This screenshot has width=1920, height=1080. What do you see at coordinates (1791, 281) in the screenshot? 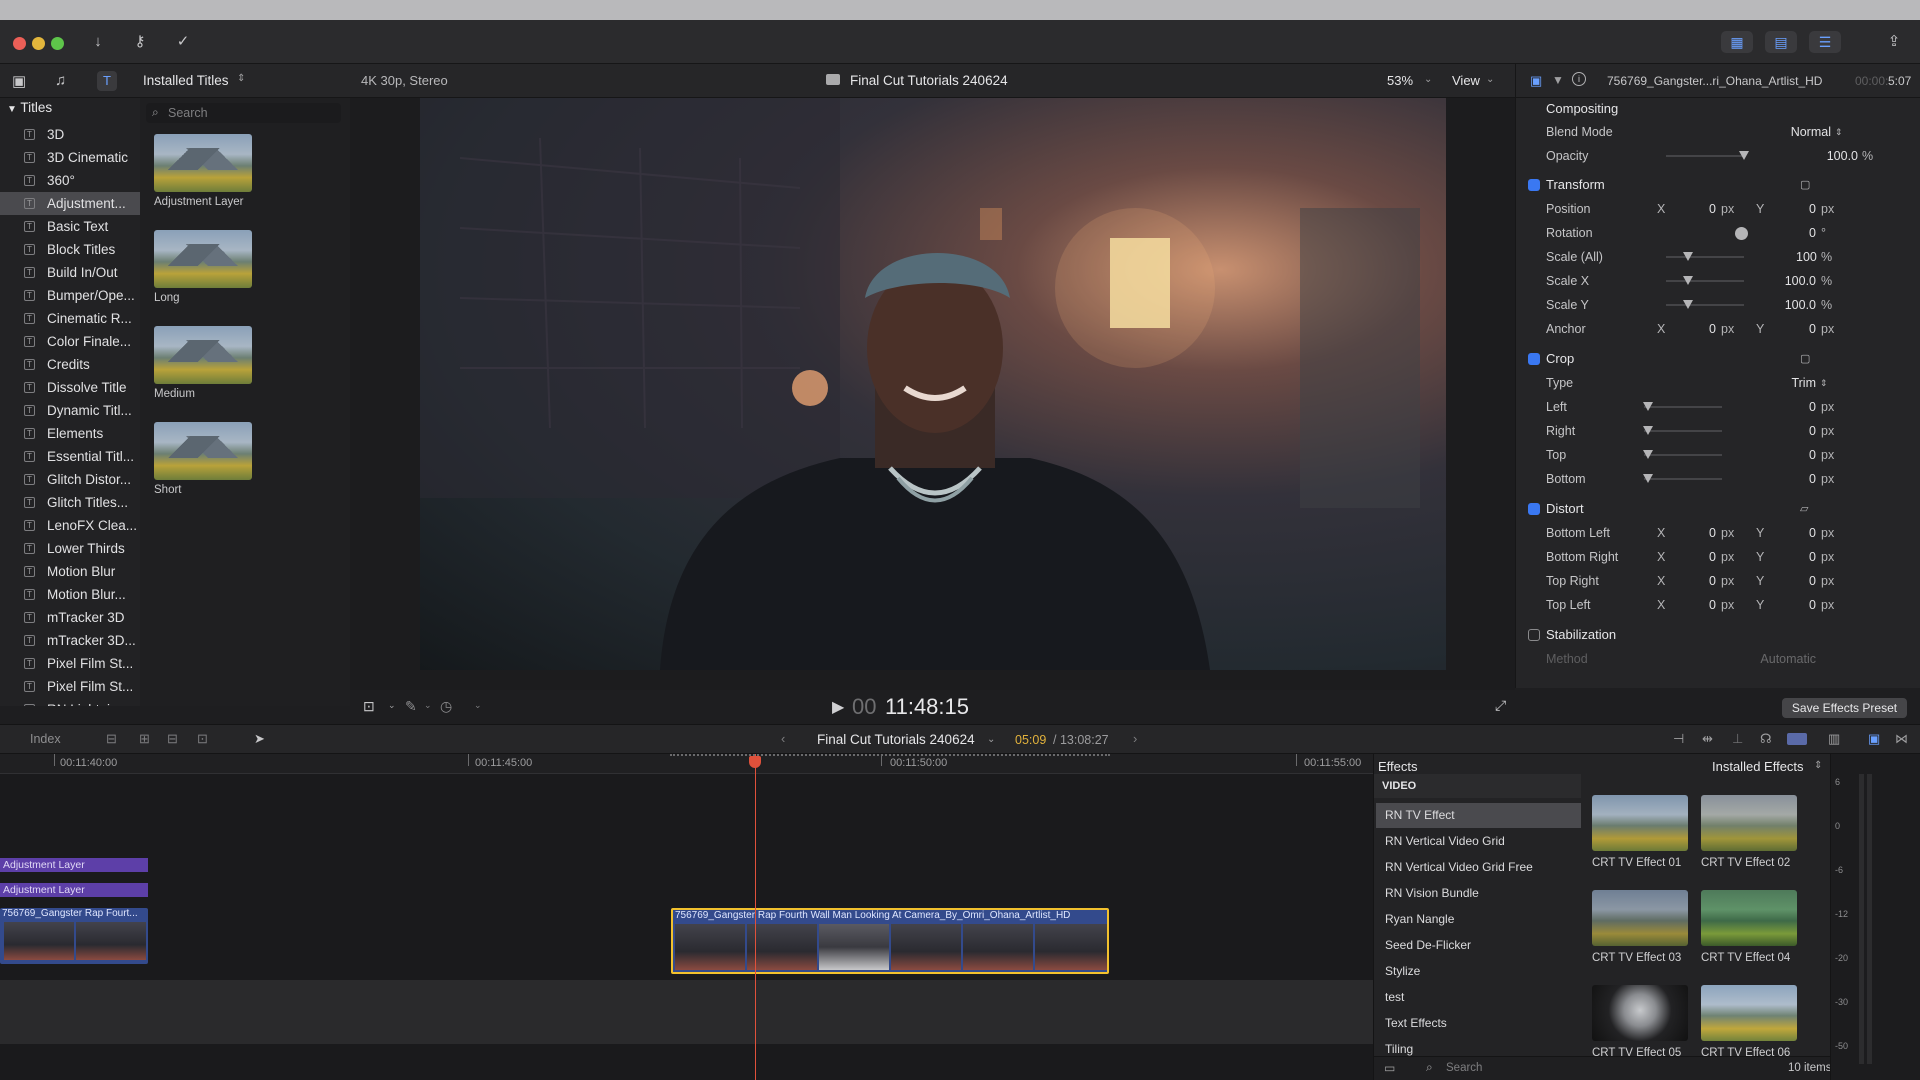
I see `scale-x-value: 100.0` at bounding box center [1791, 281].